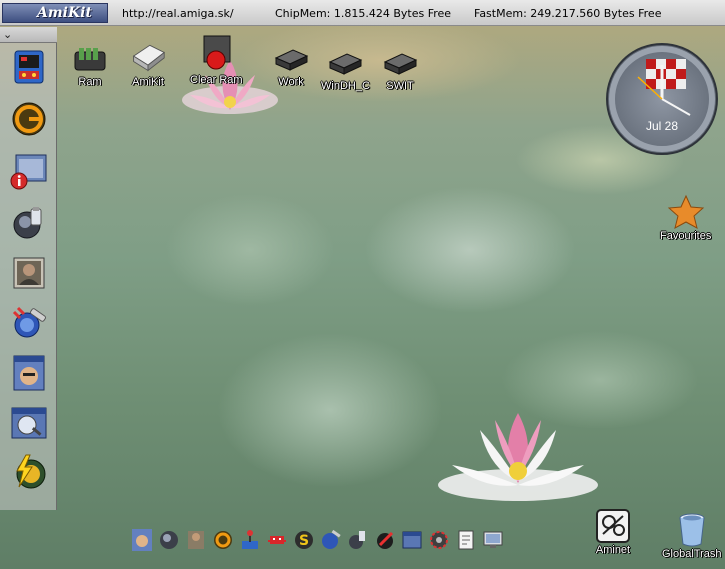 The width and height of the screenshot is (725, 569). Describe the element at coordinates (216, 80) in the screenshot. I see `desktop-icon-label: Clear Ram` at that location.